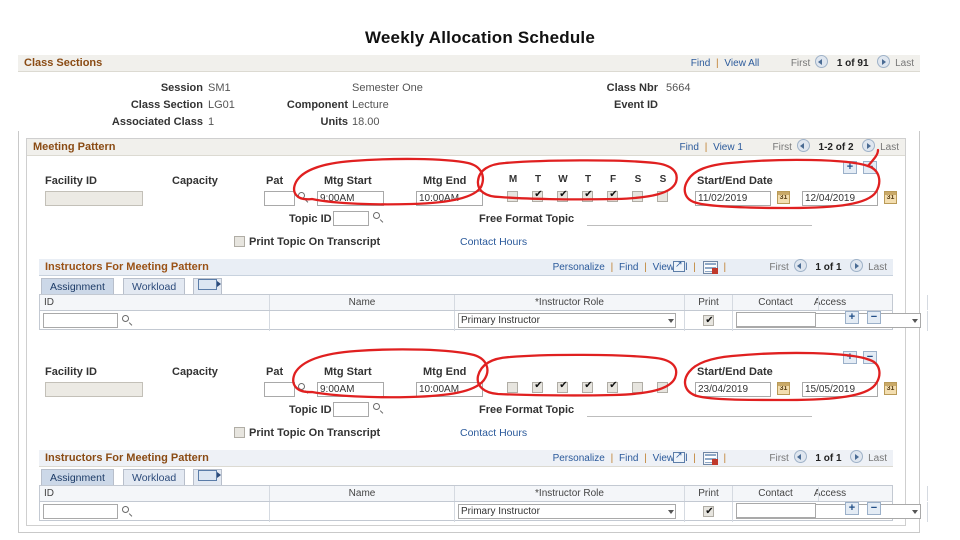 The height and width of the screenshot is (540, 960). What do you see at coordinates (889, 147) in the screenshot?
I see `mp-last-link: Last` at bounding box center [889, 147].